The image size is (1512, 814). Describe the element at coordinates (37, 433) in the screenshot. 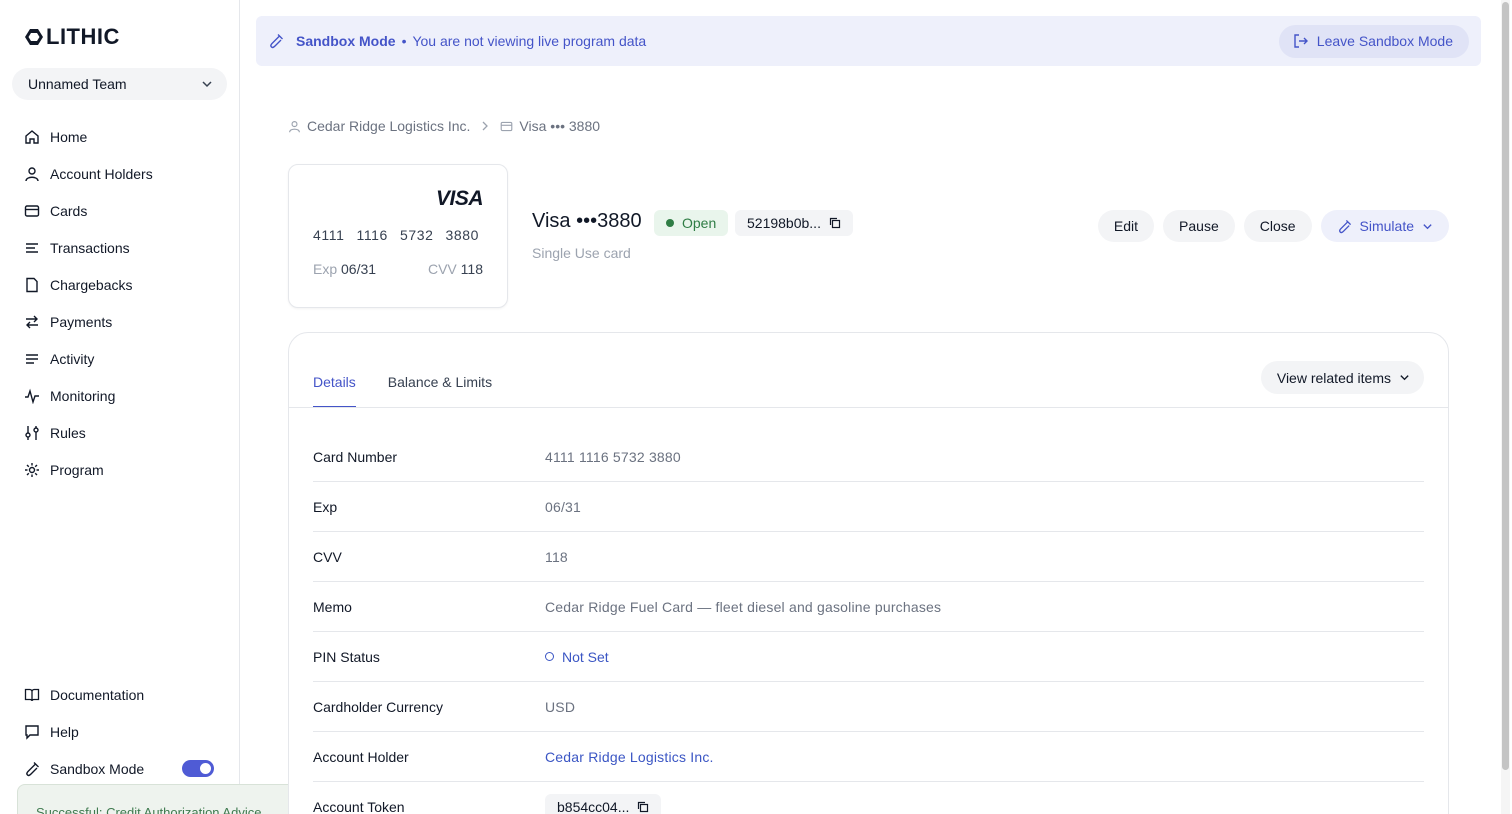

I see `sliders-icon` at that location.